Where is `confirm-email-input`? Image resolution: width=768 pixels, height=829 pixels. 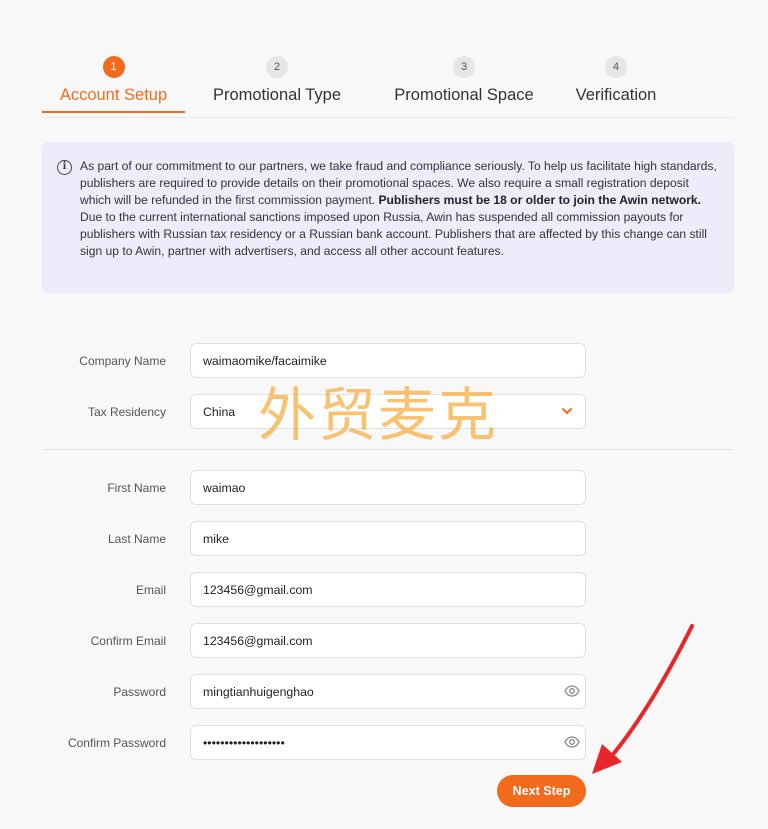
confirm-email-input is located at coordinates (388, 640).